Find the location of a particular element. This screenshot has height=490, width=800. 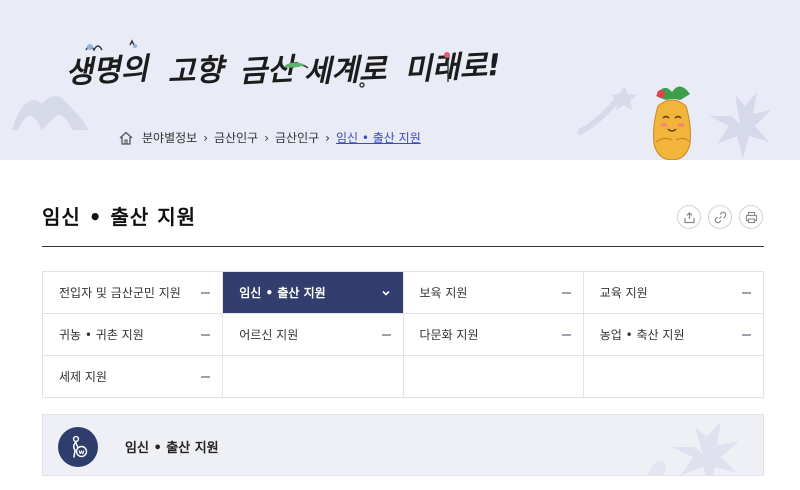

menu-item-label: 전입자 및 금산군민 지원 is located at coordinates (120, 293).